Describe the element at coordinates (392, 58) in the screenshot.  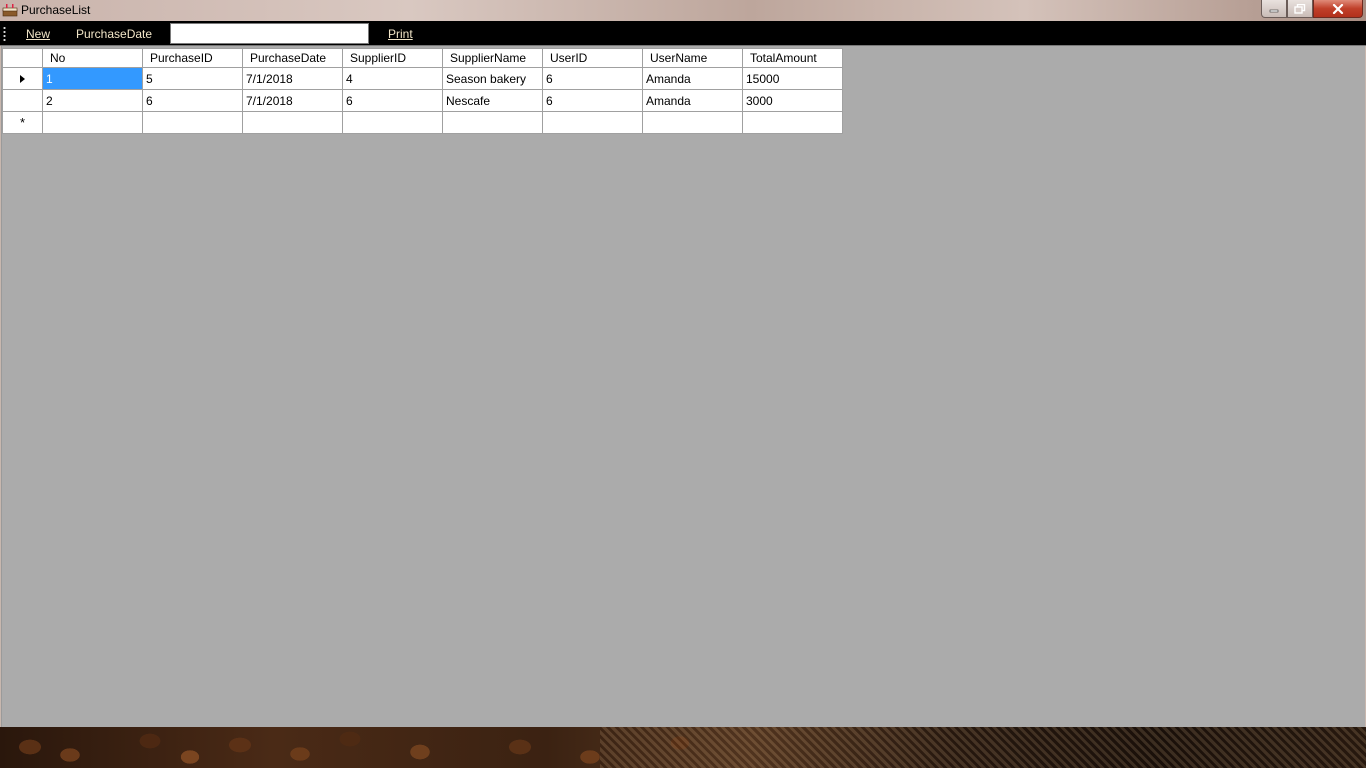
I see `column-header-supplier-id: SupplierID` at that location.